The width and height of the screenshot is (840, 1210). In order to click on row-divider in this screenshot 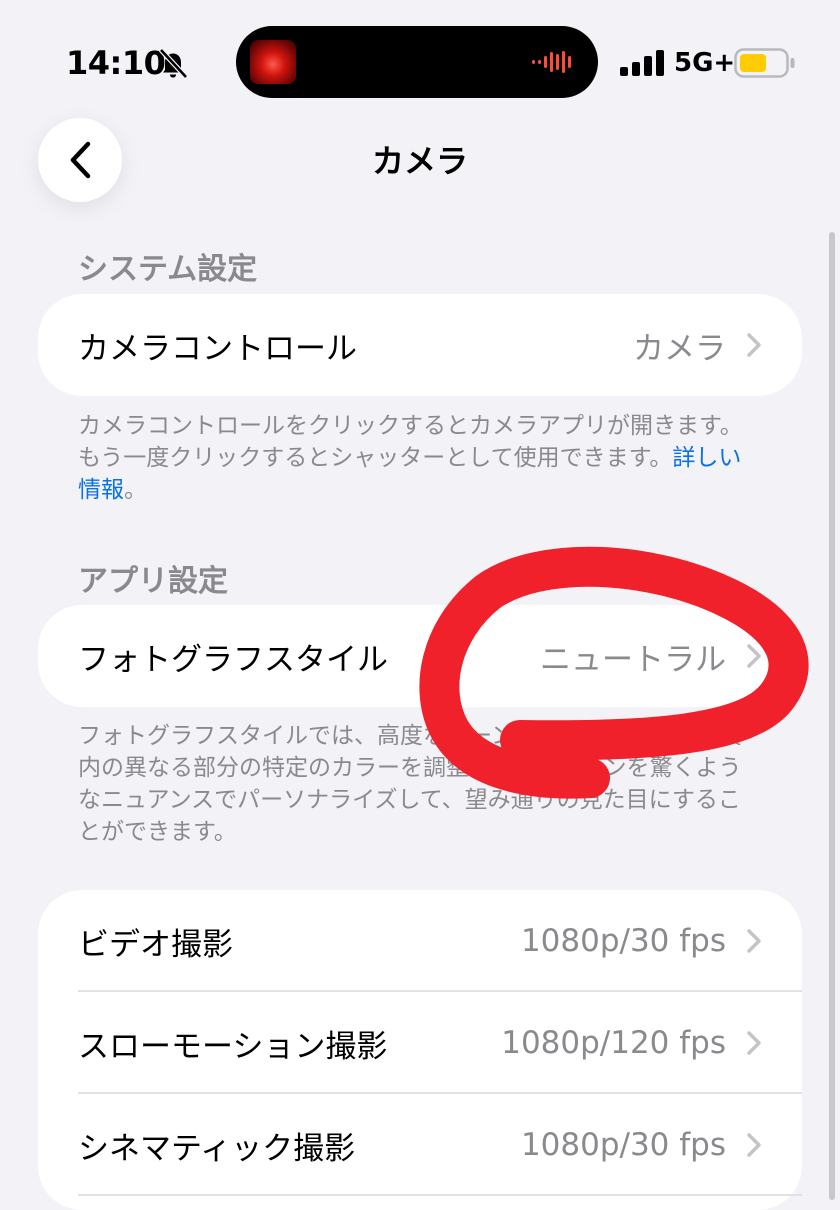, I will do `click(440, 1195)`.